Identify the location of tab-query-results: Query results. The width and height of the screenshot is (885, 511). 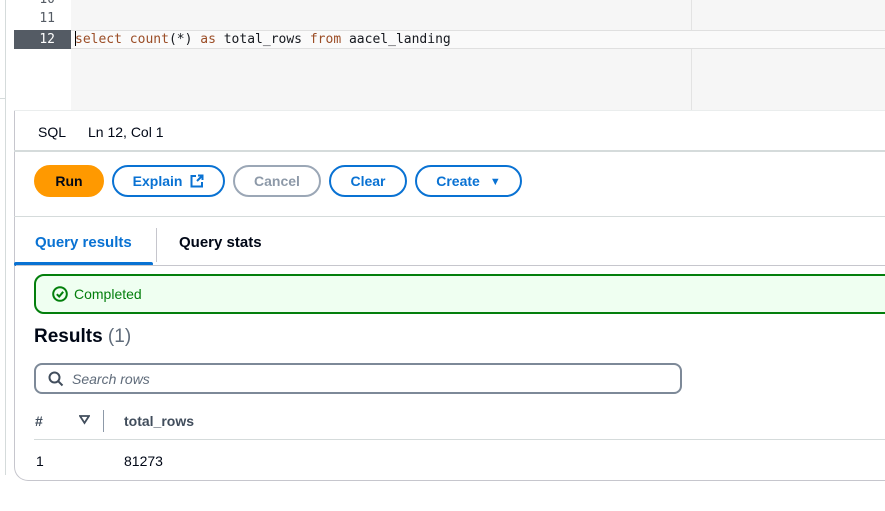
(83, 245).